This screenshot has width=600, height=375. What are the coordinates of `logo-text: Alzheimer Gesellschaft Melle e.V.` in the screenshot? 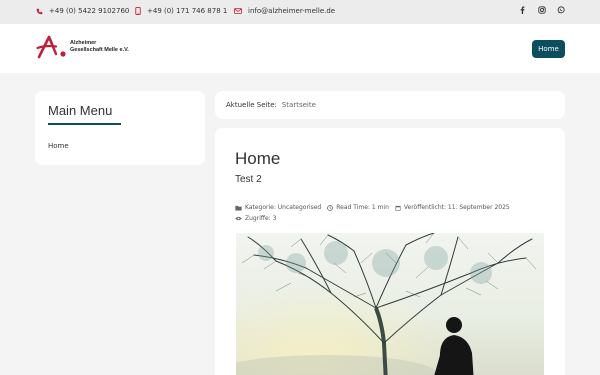 It's located at (99, 47).